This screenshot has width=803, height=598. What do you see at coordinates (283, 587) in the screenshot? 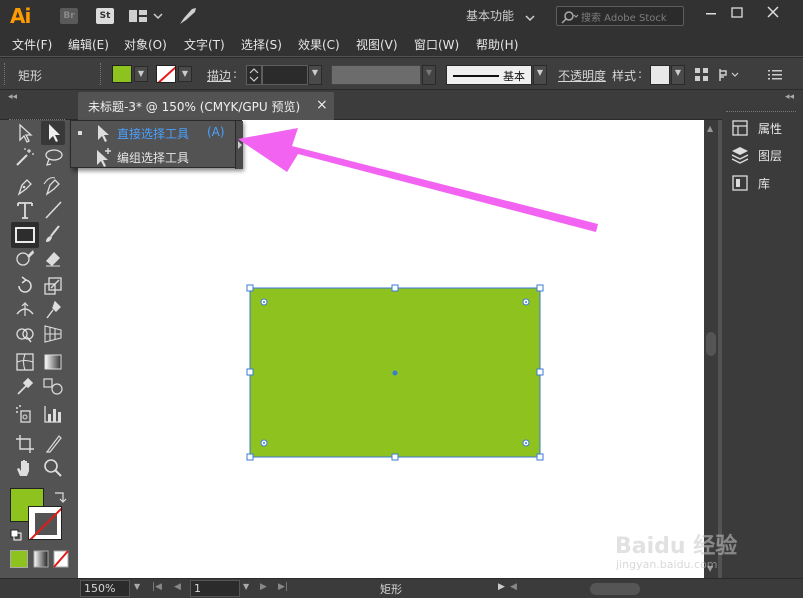
I see `last-artboard-icon: ▶|` at bounding box center [283, 587].